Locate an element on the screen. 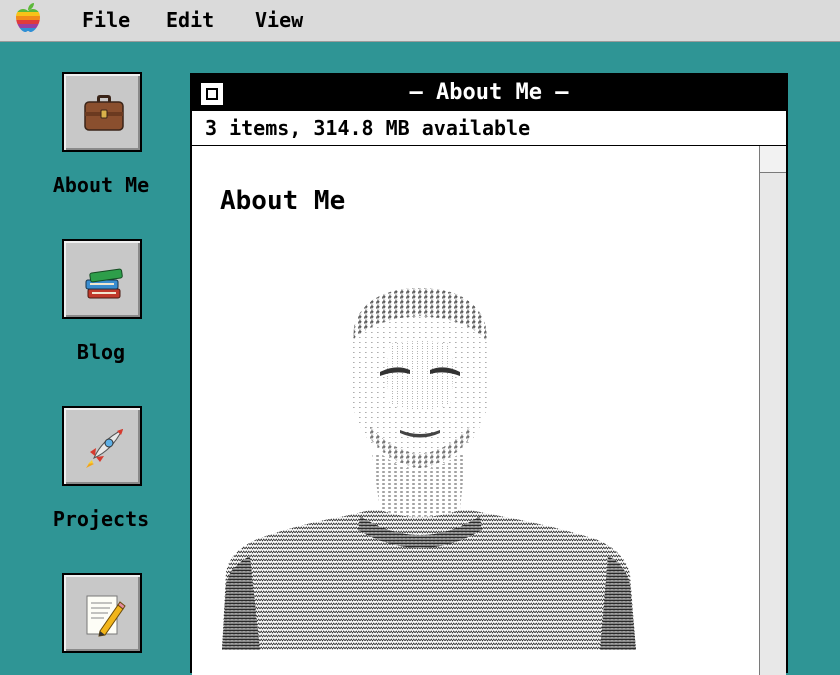 This screenshot has height=675, width=840. desktop-icon-notes is located at coordinates (101, 613).